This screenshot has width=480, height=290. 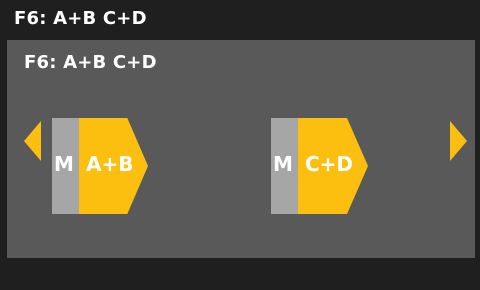 What do you see at coordinates (458, 141) in the screenshot?
I see `next-arrow-icon` at bounding box center [458, 141].